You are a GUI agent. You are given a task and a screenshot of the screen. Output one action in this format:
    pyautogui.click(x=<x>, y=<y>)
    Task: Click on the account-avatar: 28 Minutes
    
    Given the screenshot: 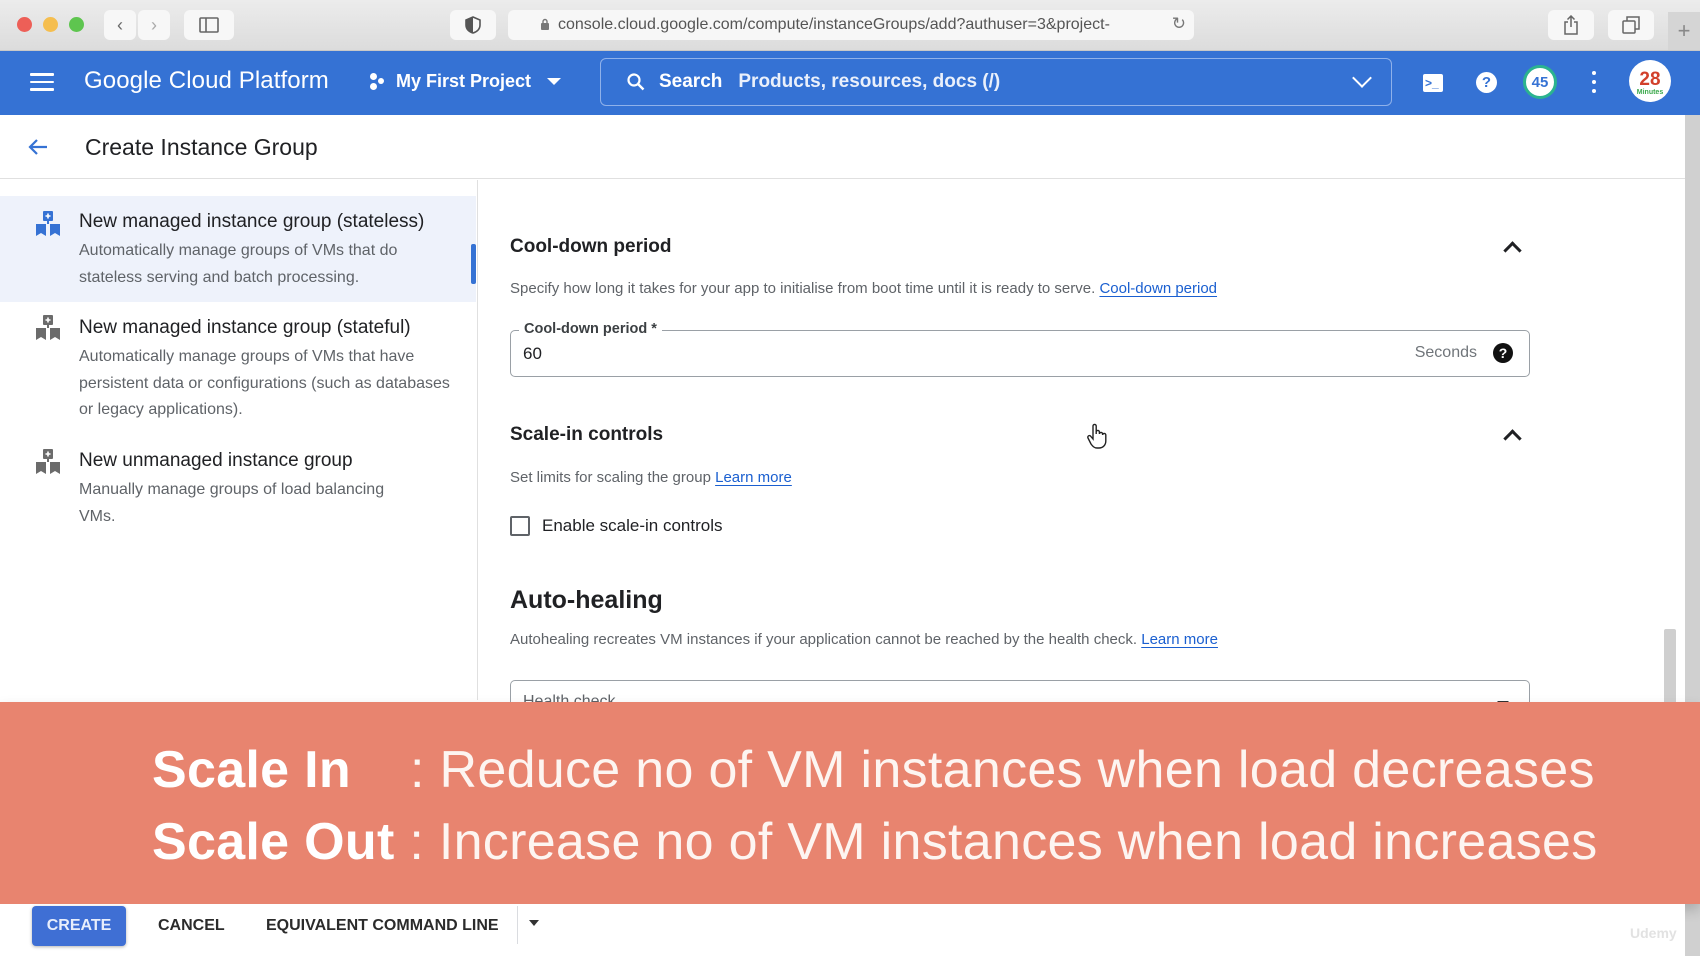 What is the action you would take?
    pyautogui.click(x=1650, y=81)
    